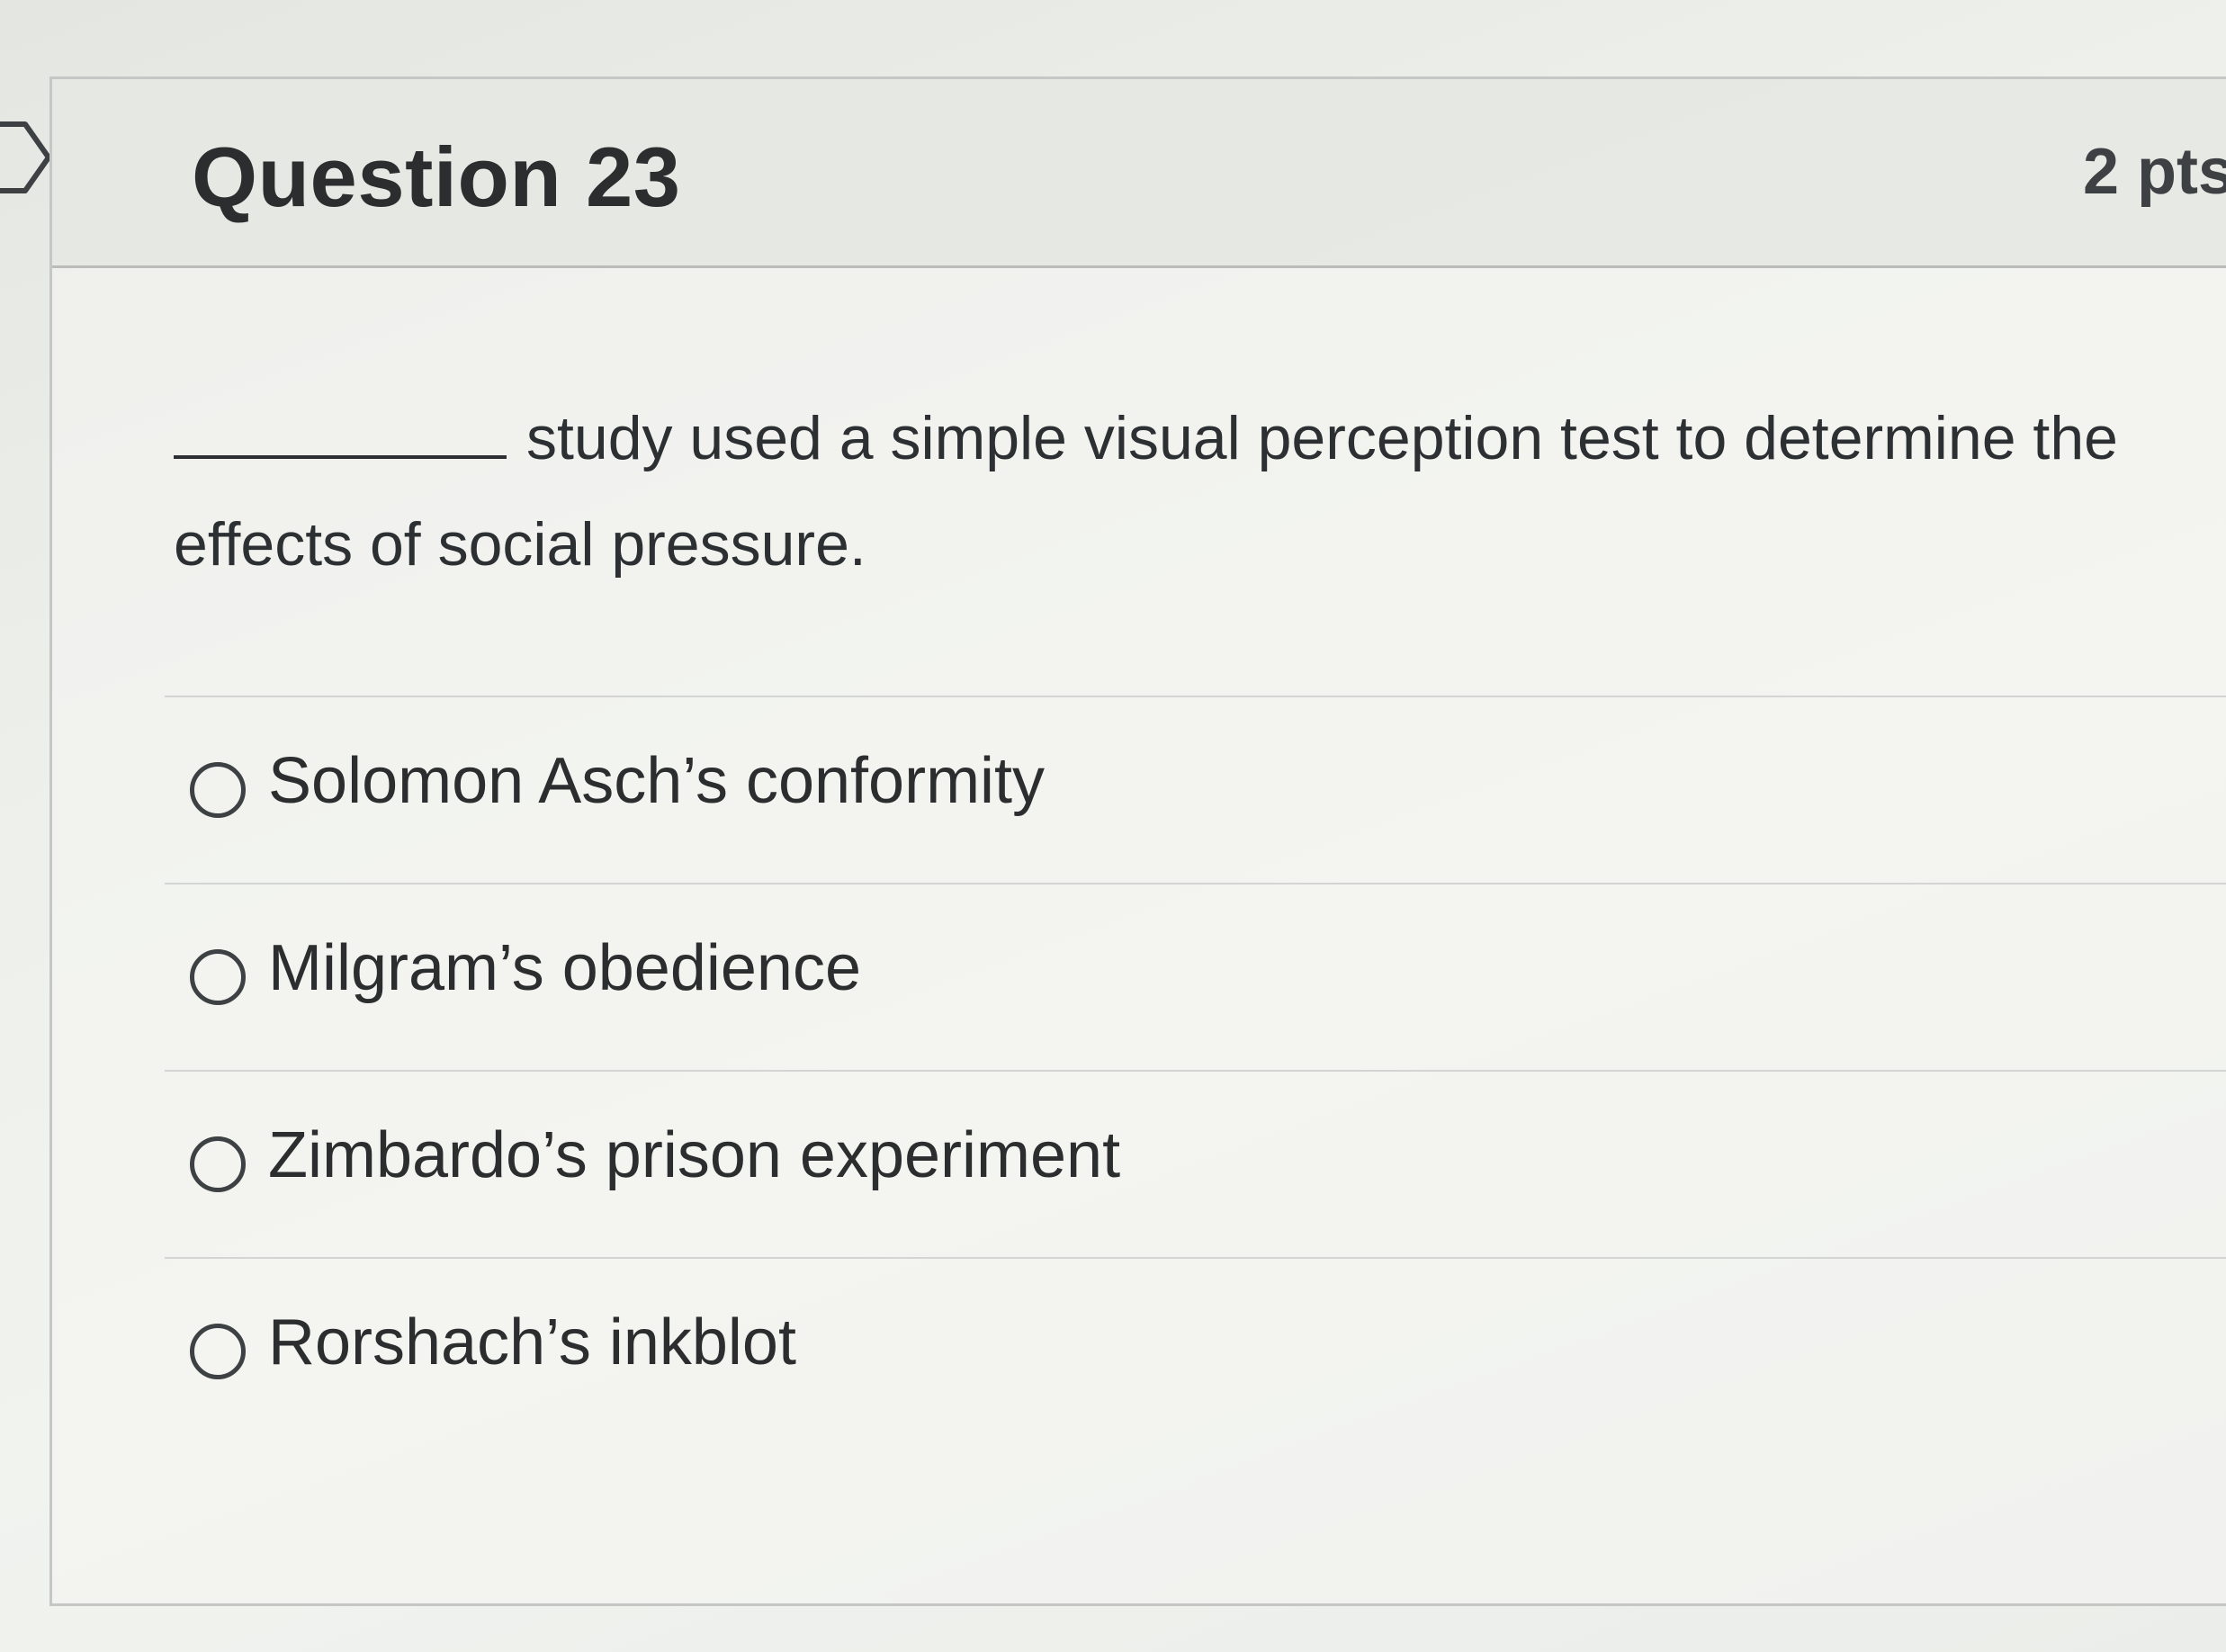  I want to click on answer-option-3: Zimbardo’s prison experiment, so click(1195, 1163).